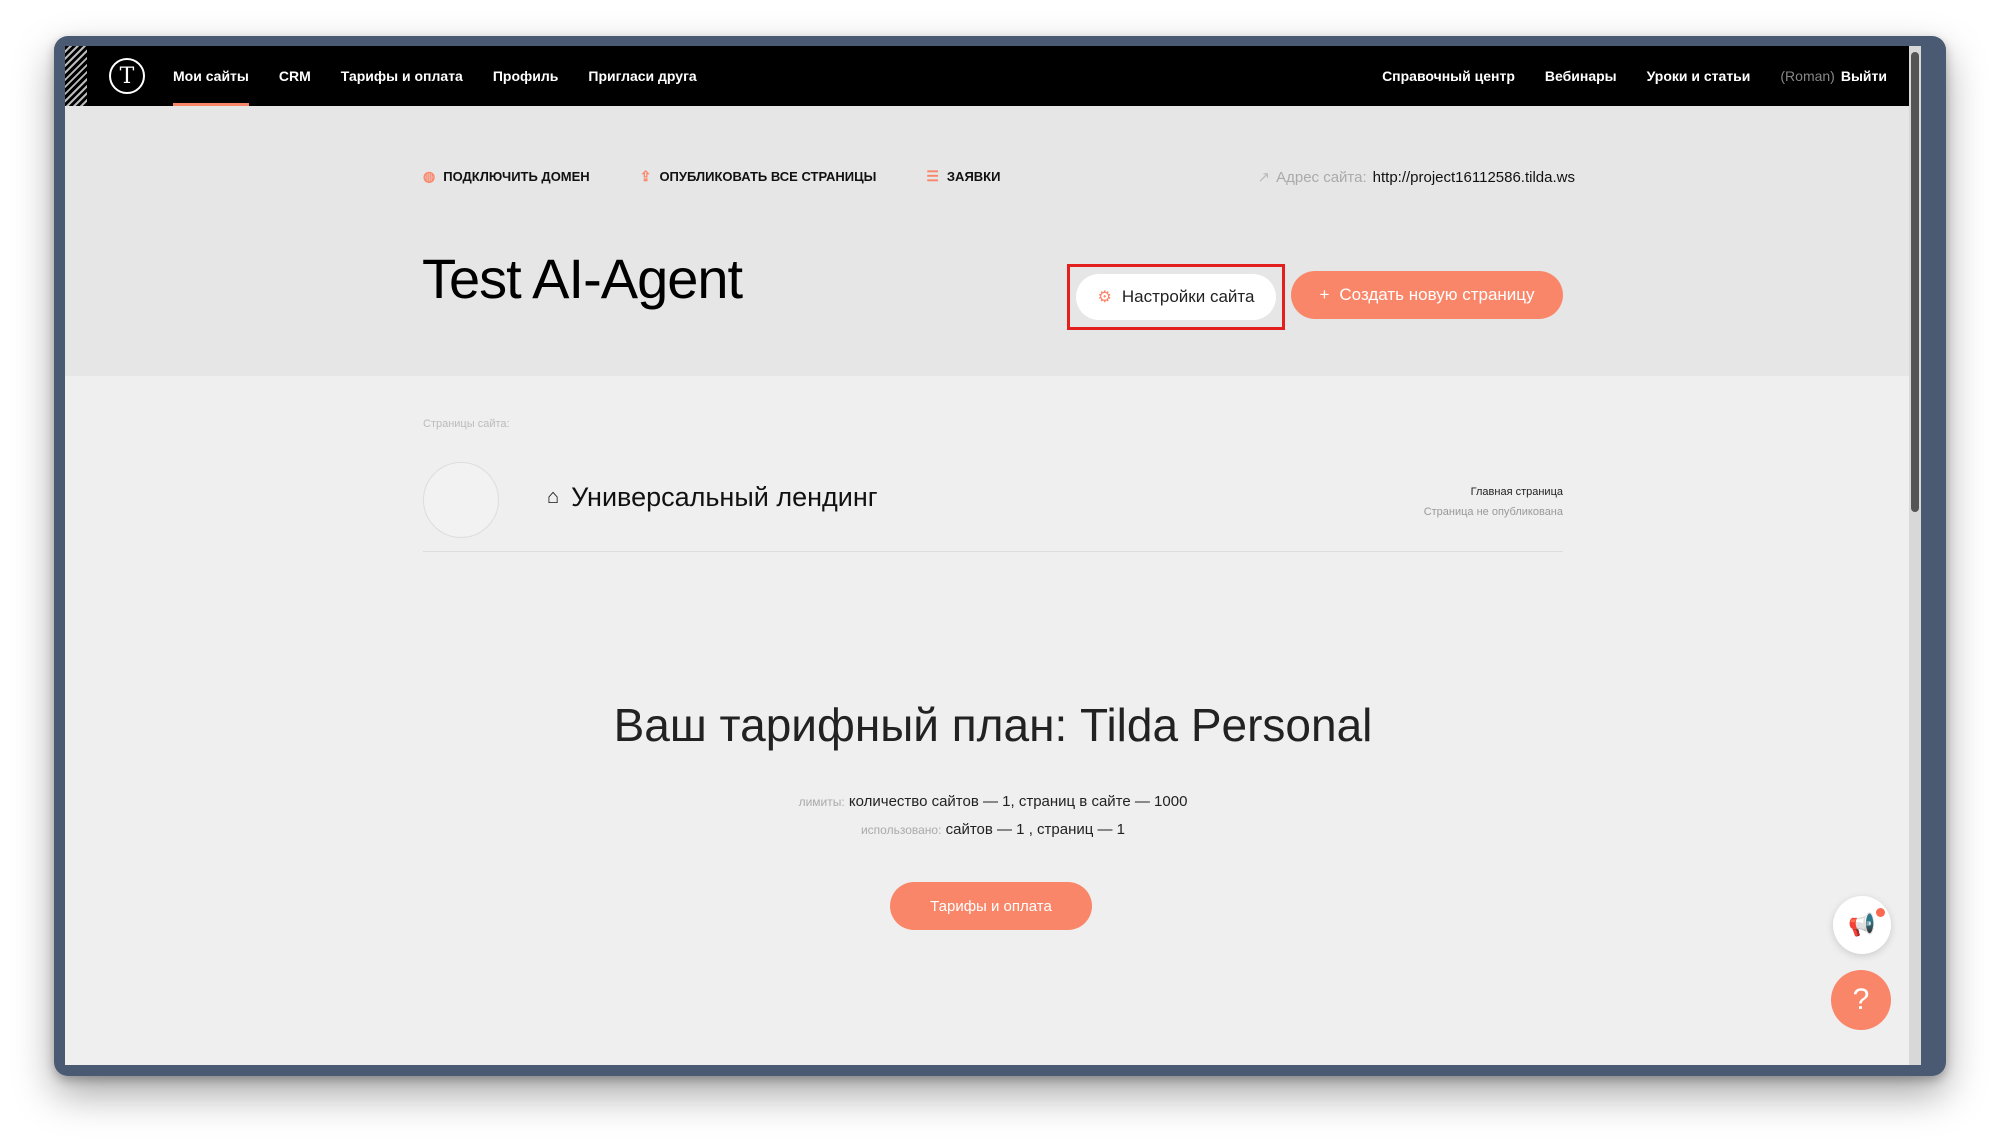 This screenshot has width=1999, height=1148. Describe the element at coordinates (991, 906) in the screenshot. I see `pricing-button: Тарифы и оплата` at that location.